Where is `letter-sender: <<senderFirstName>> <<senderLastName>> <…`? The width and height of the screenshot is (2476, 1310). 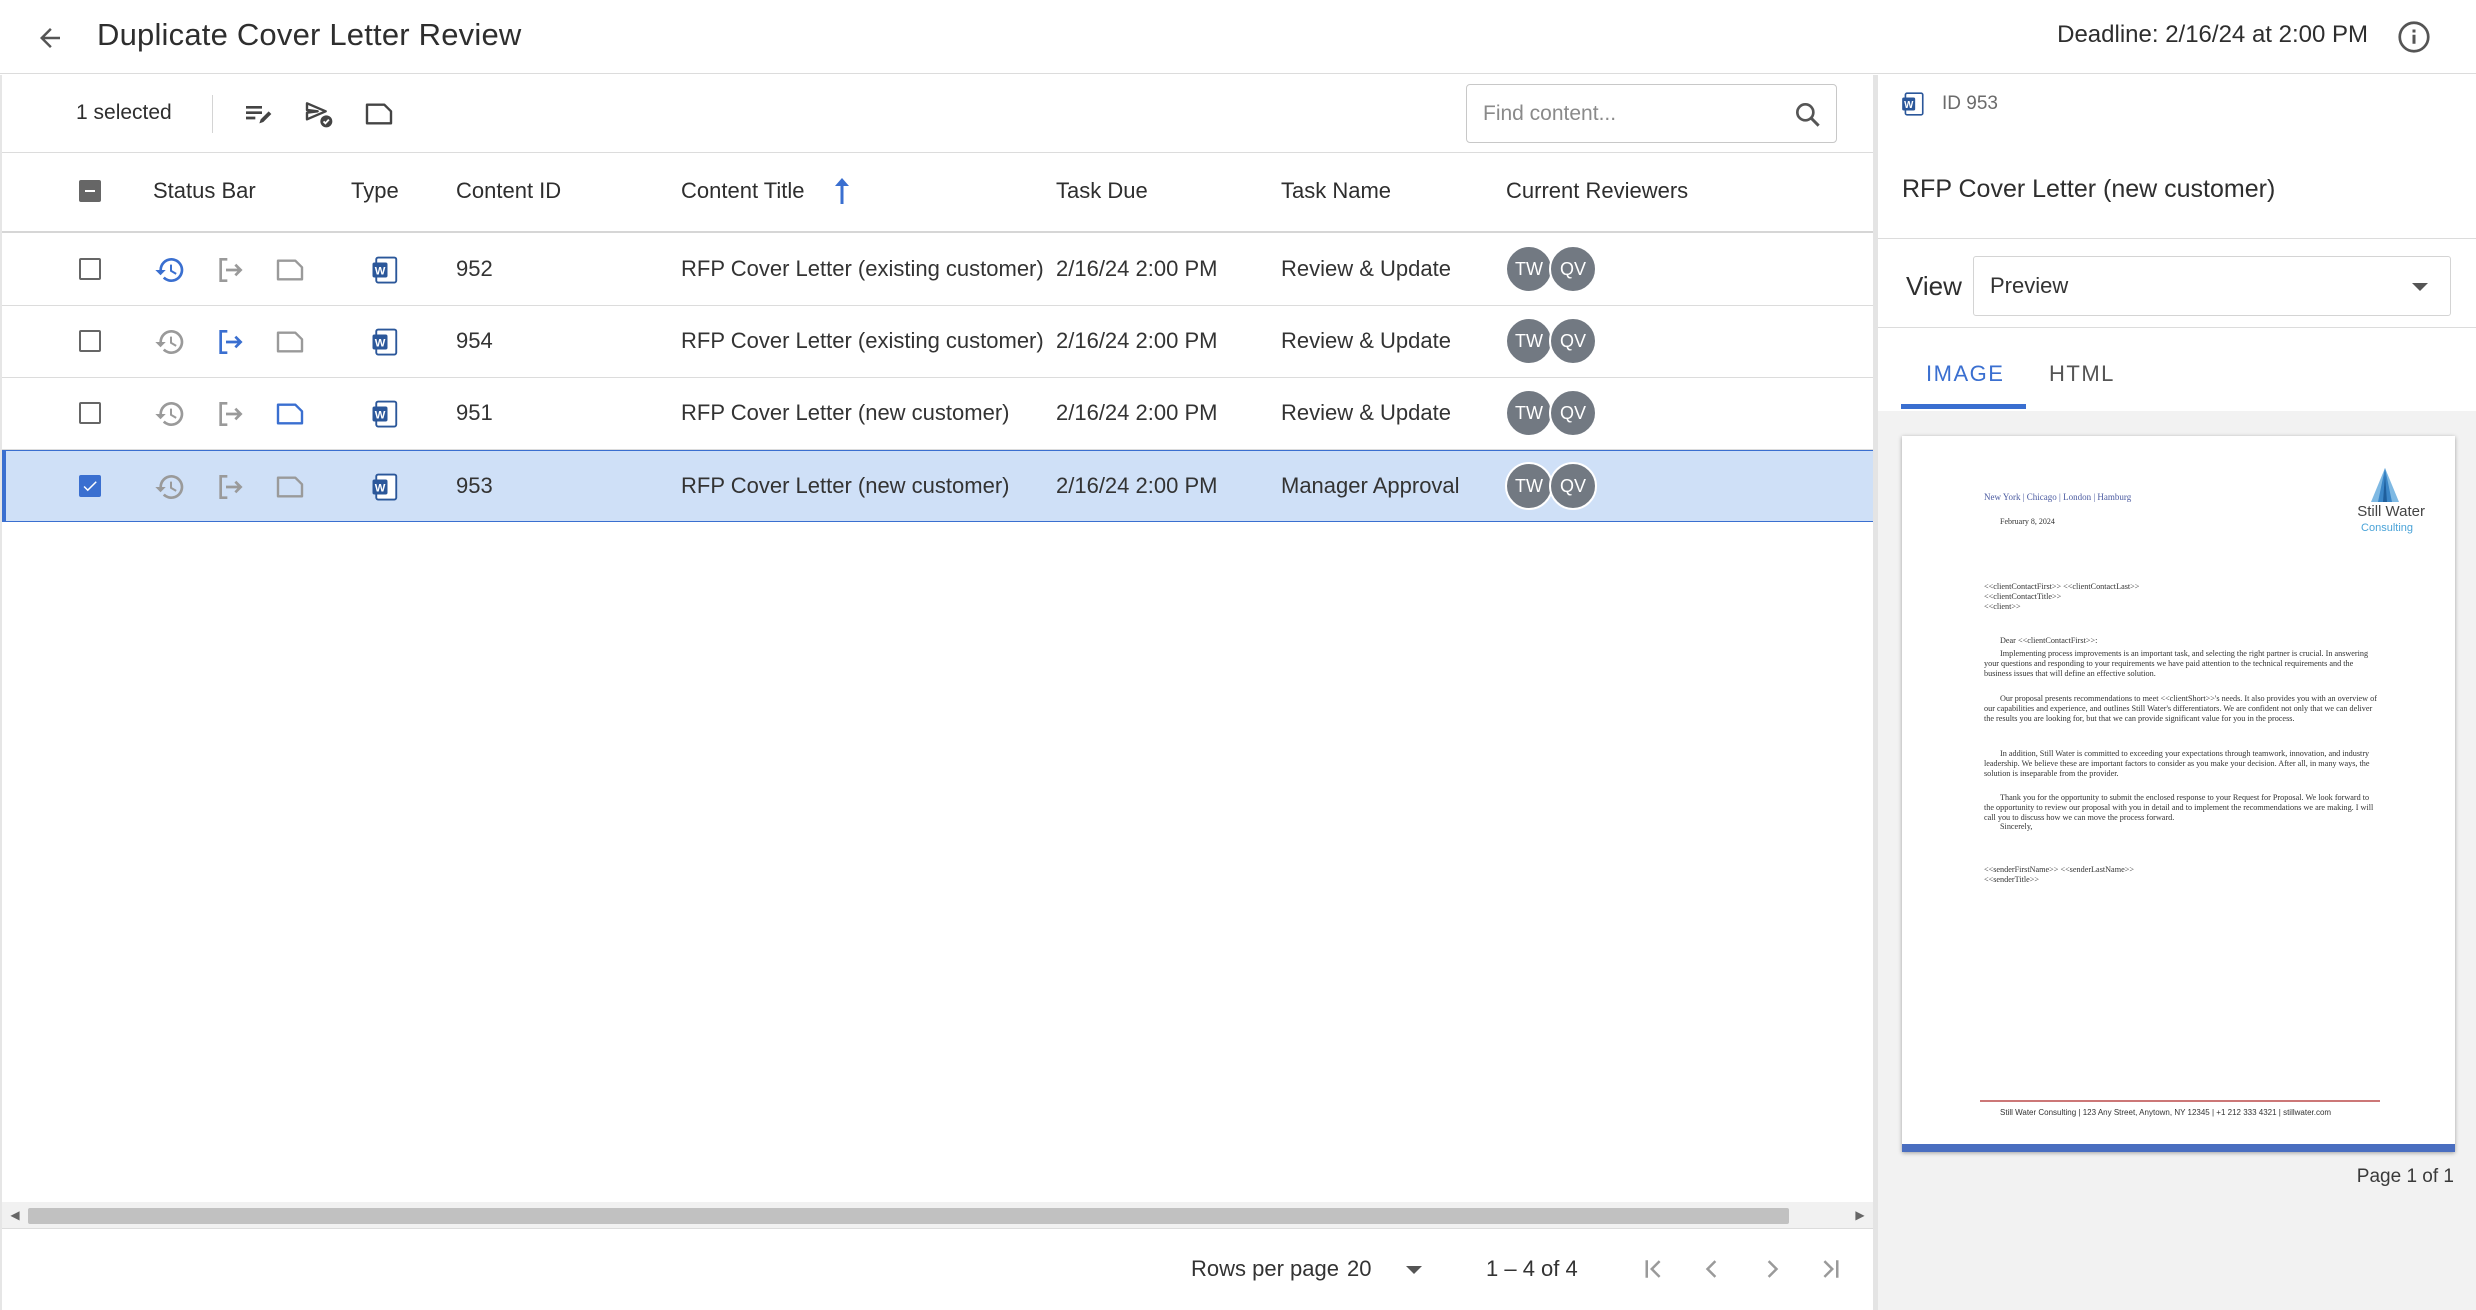
letter-sender: <<senderFirstName>> <<senderLastName>> <… is located at coordinates (2059, 874).